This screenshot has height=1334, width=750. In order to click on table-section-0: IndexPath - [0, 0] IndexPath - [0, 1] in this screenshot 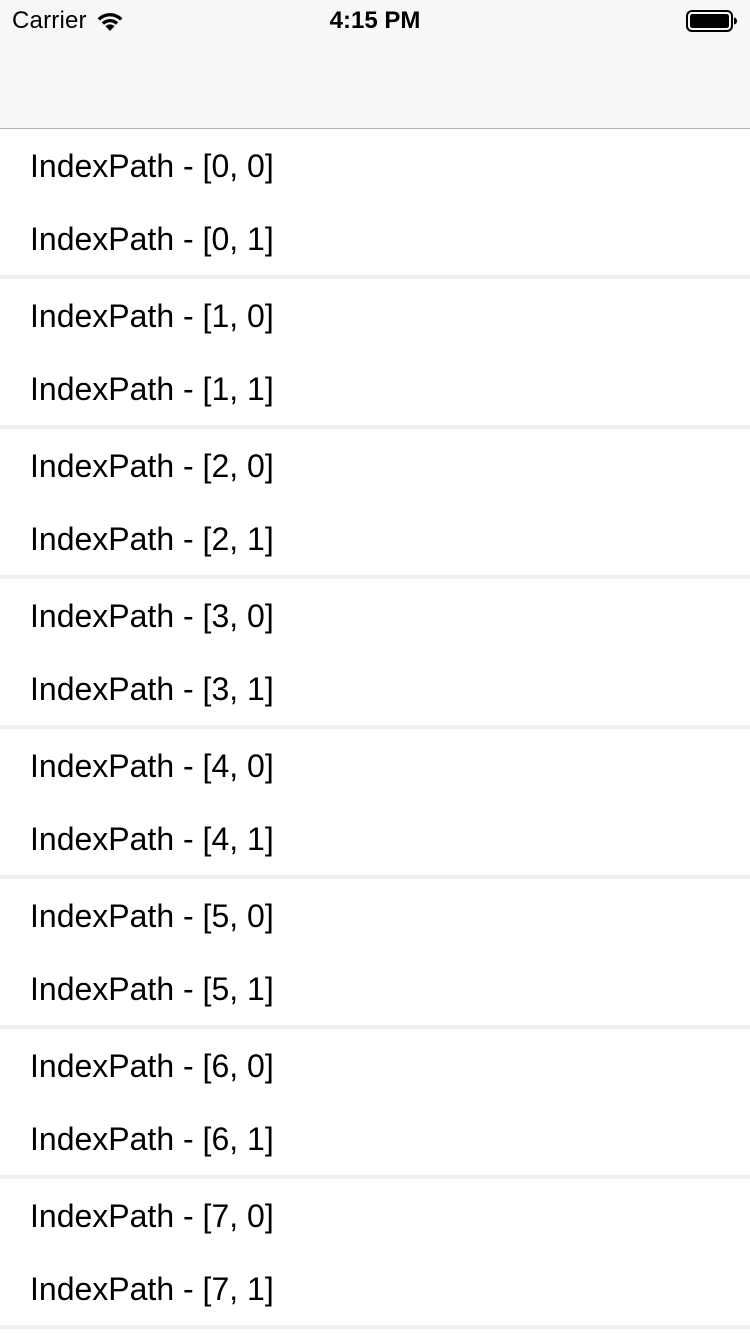, I will do `click(375, 204)`.